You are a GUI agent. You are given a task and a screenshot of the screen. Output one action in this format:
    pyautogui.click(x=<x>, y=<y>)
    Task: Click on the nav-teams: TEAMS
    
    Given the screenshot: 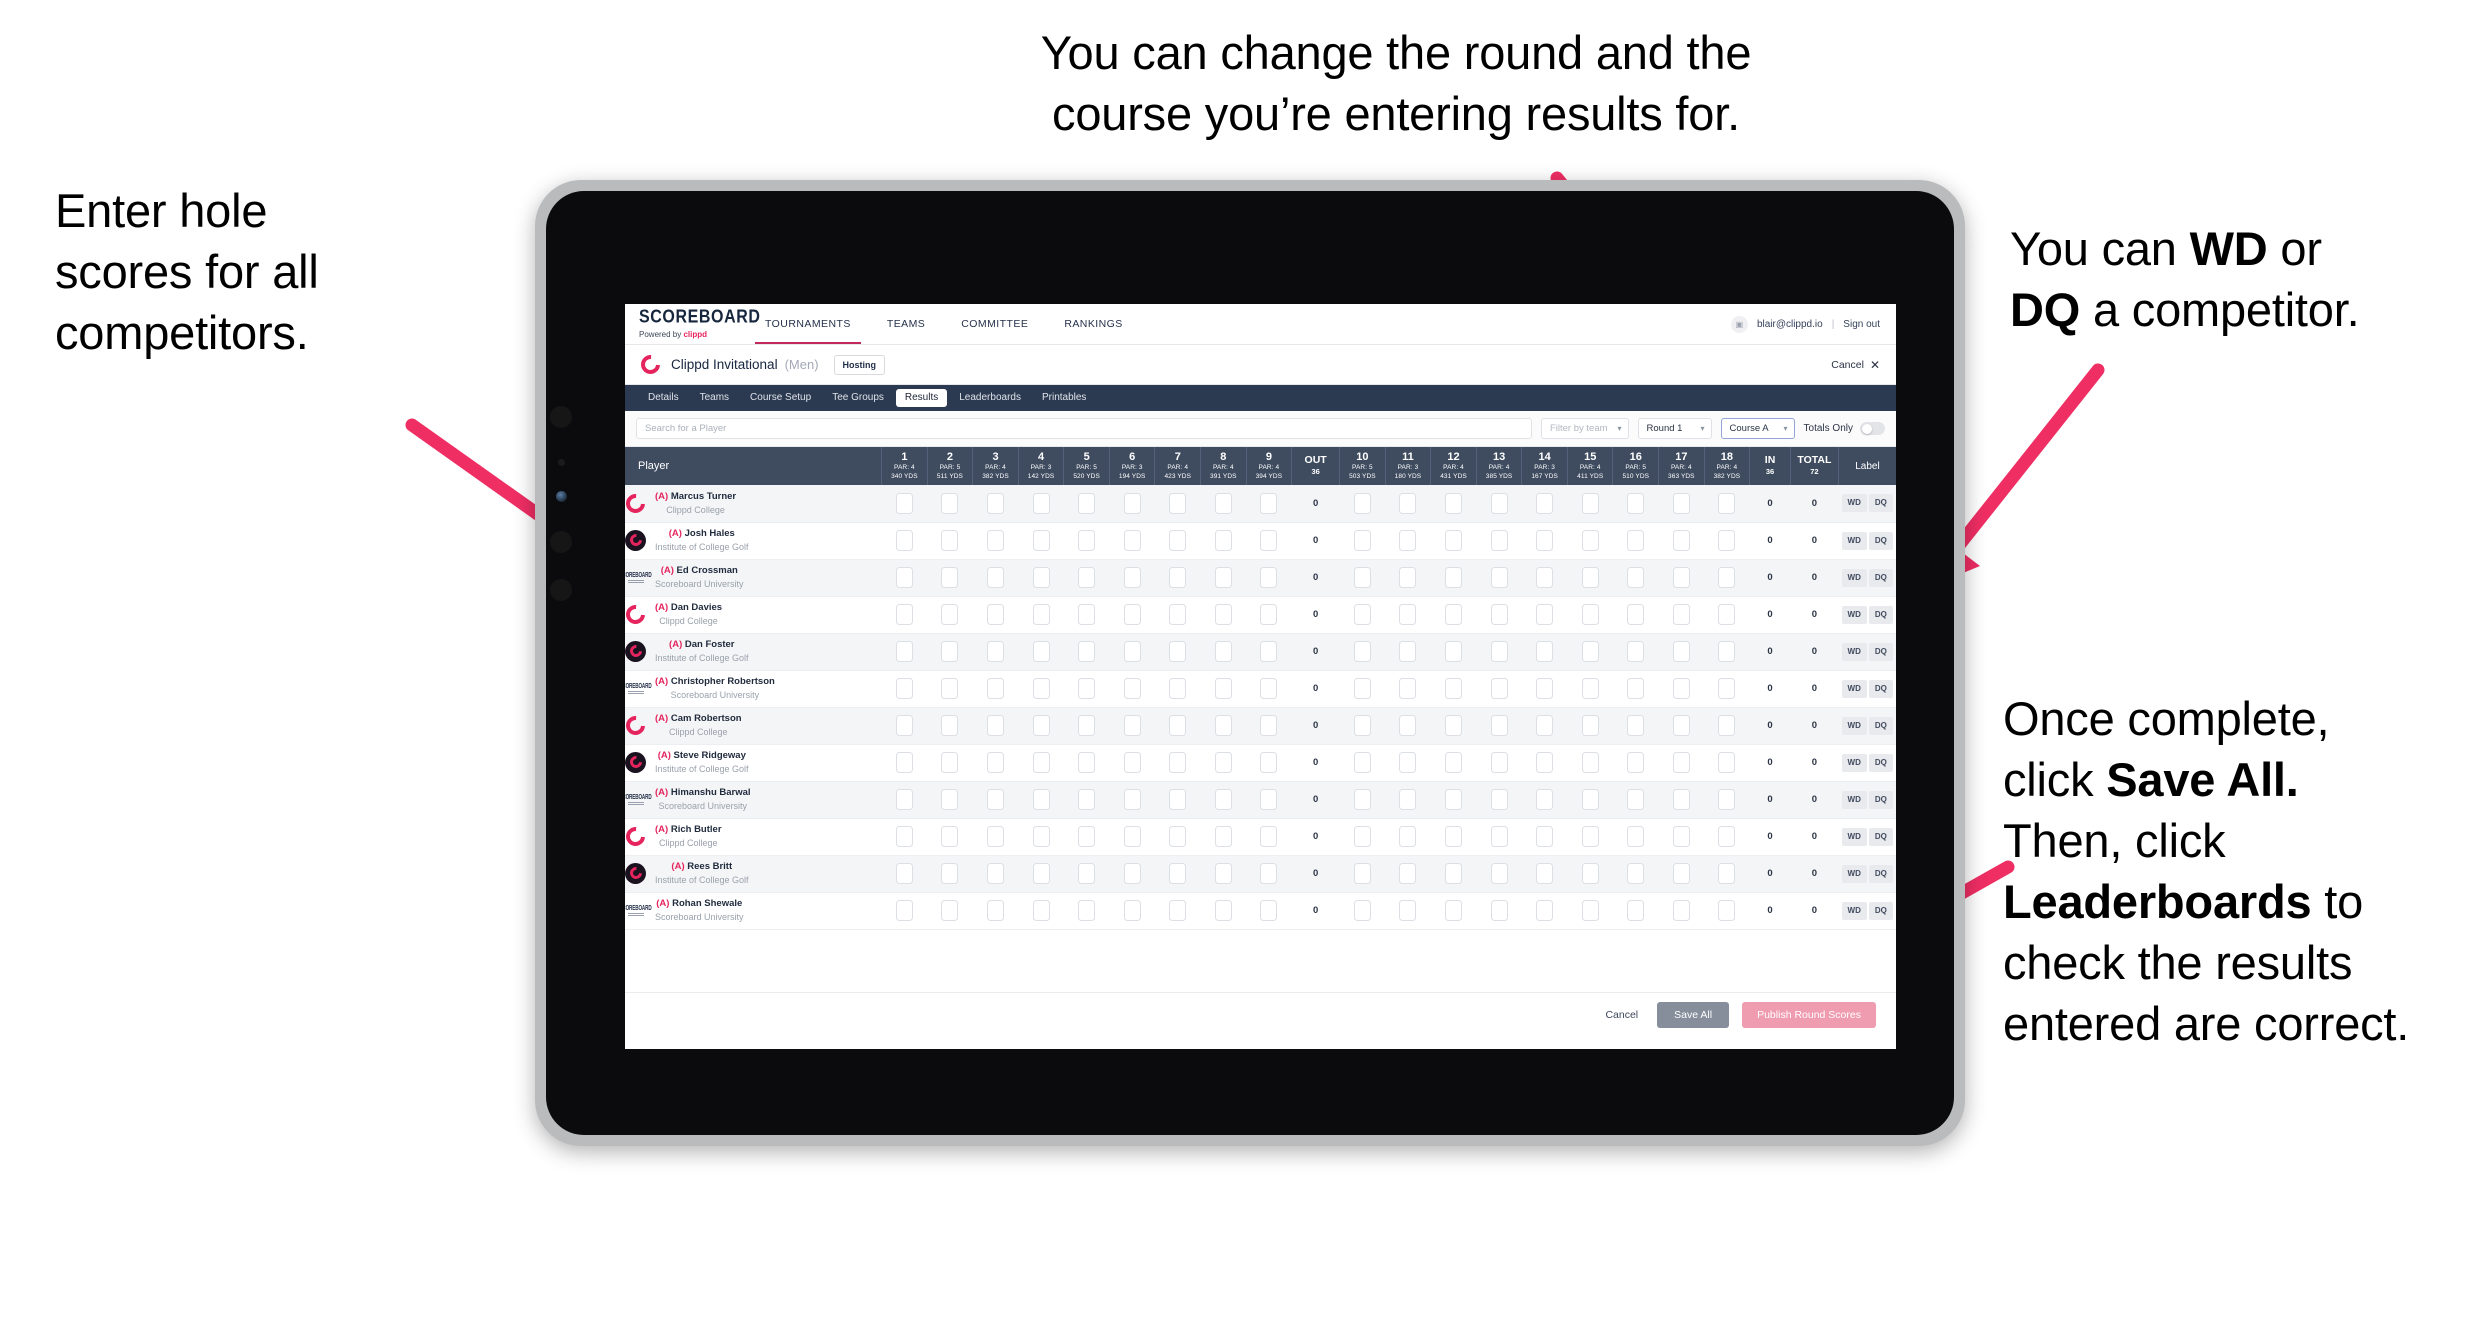 What is the action you would take?
    pyautogui.click(x=906, y=324)
    